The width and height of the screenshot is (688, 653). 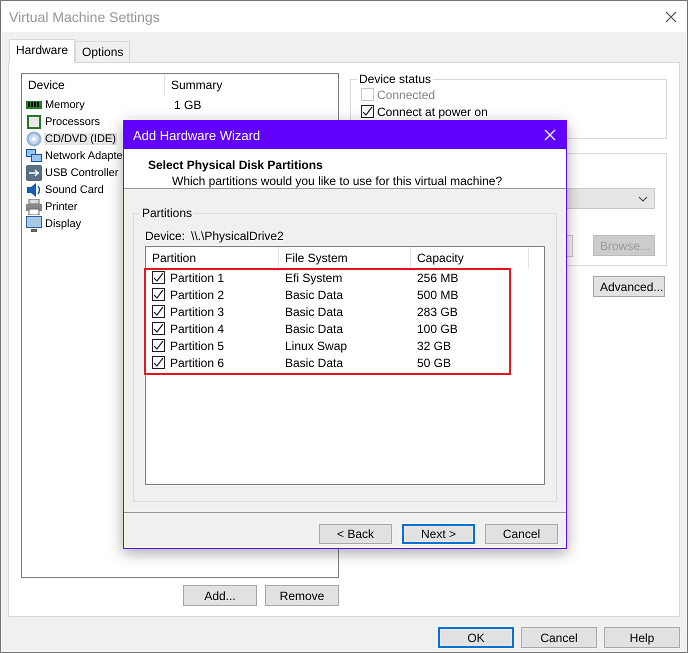 I want to click on device-button: Remove, so click(x=302, y=595).